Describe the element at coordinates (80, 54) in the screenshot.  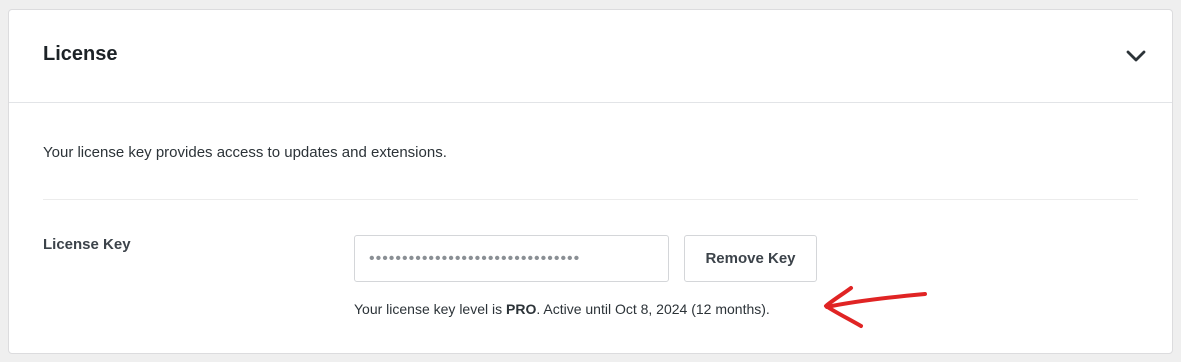
I see `panel-title: License` at that location.